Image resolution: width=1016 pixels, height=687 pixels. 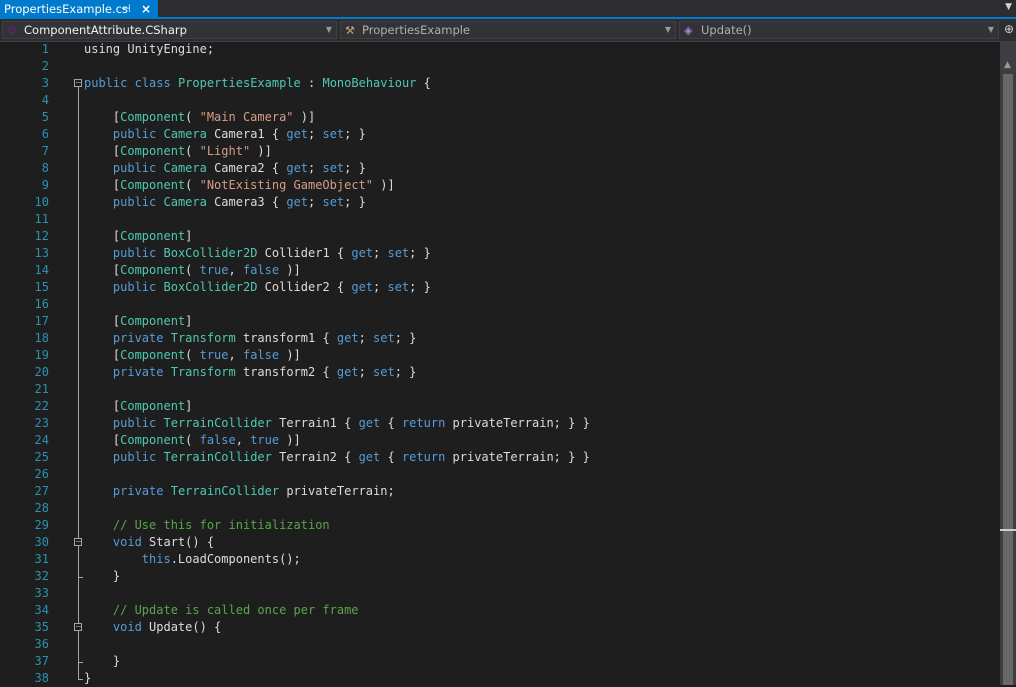 What do you see at coordinates (192, 440) in the screenshot?
I see `code-line: [Component( false, true )]` at bounding box center [192, 440].